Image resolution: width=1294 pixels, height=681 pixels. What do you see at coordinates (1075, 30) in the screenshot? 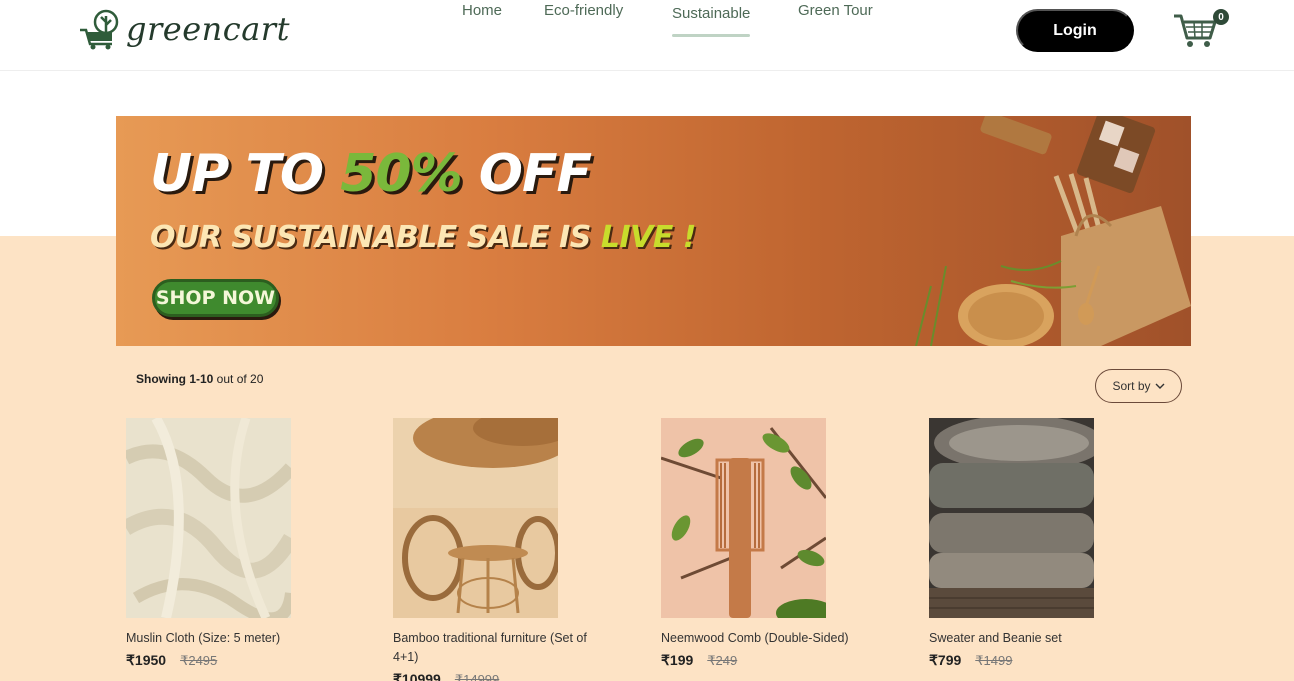
I see `login-button: Login` at bounding box center [1075, 30].